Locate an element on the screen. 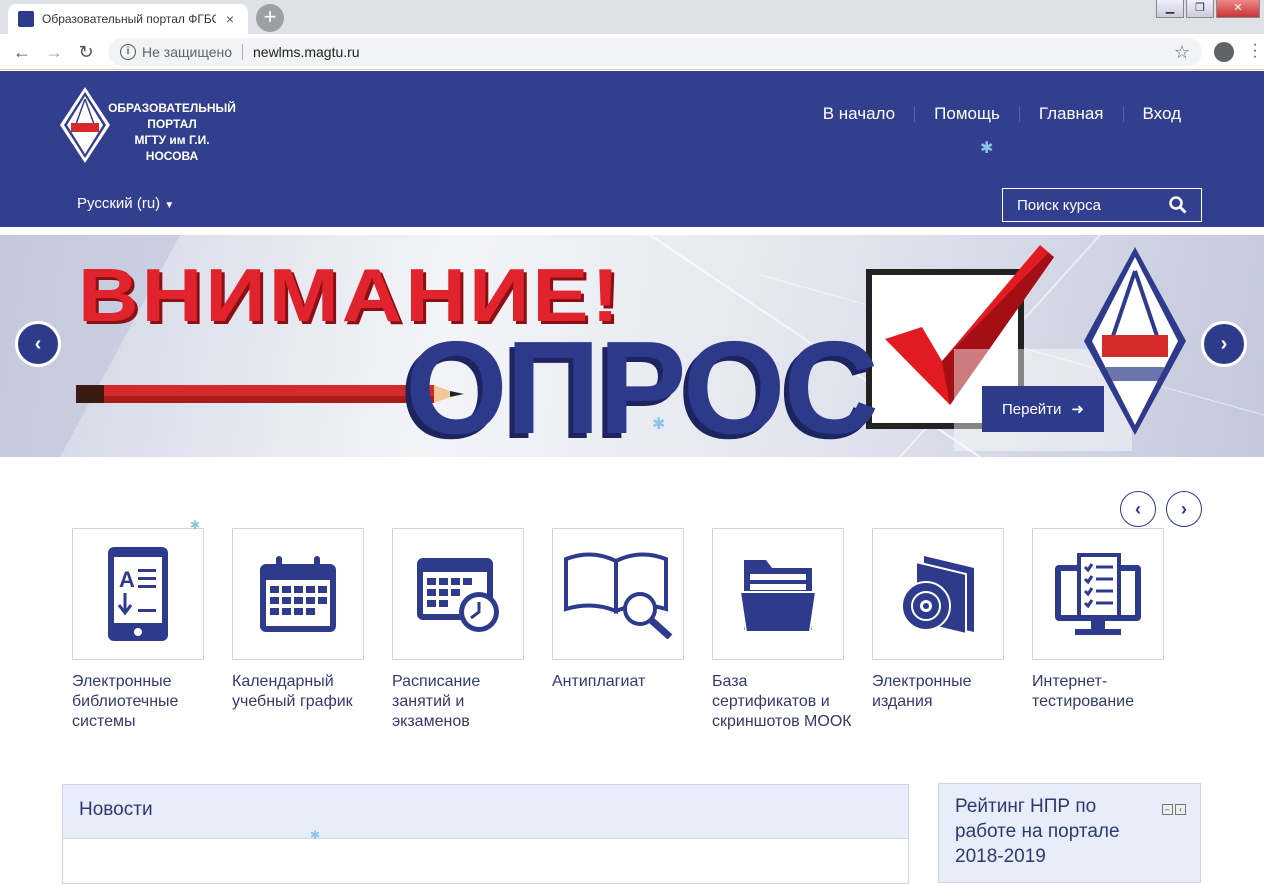 This screenshot has height=884, width=1264. tiles-next-button: › is located at coordinates (1184, 509).